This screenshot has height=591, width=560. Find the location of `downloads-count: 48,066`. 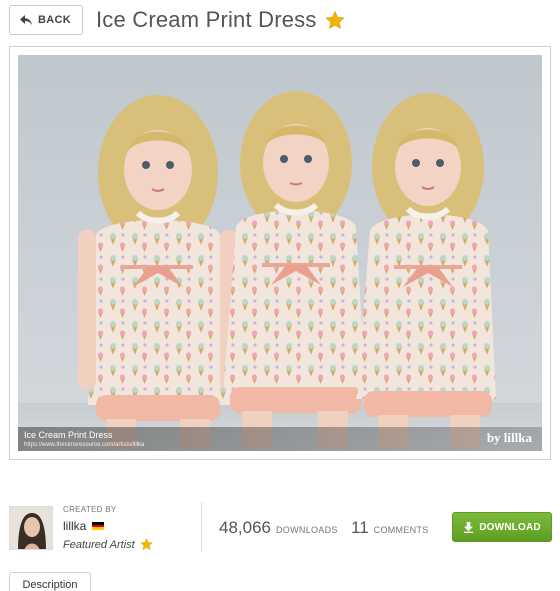

downloads-count: 48,066 is located at coordinates (245, 527).